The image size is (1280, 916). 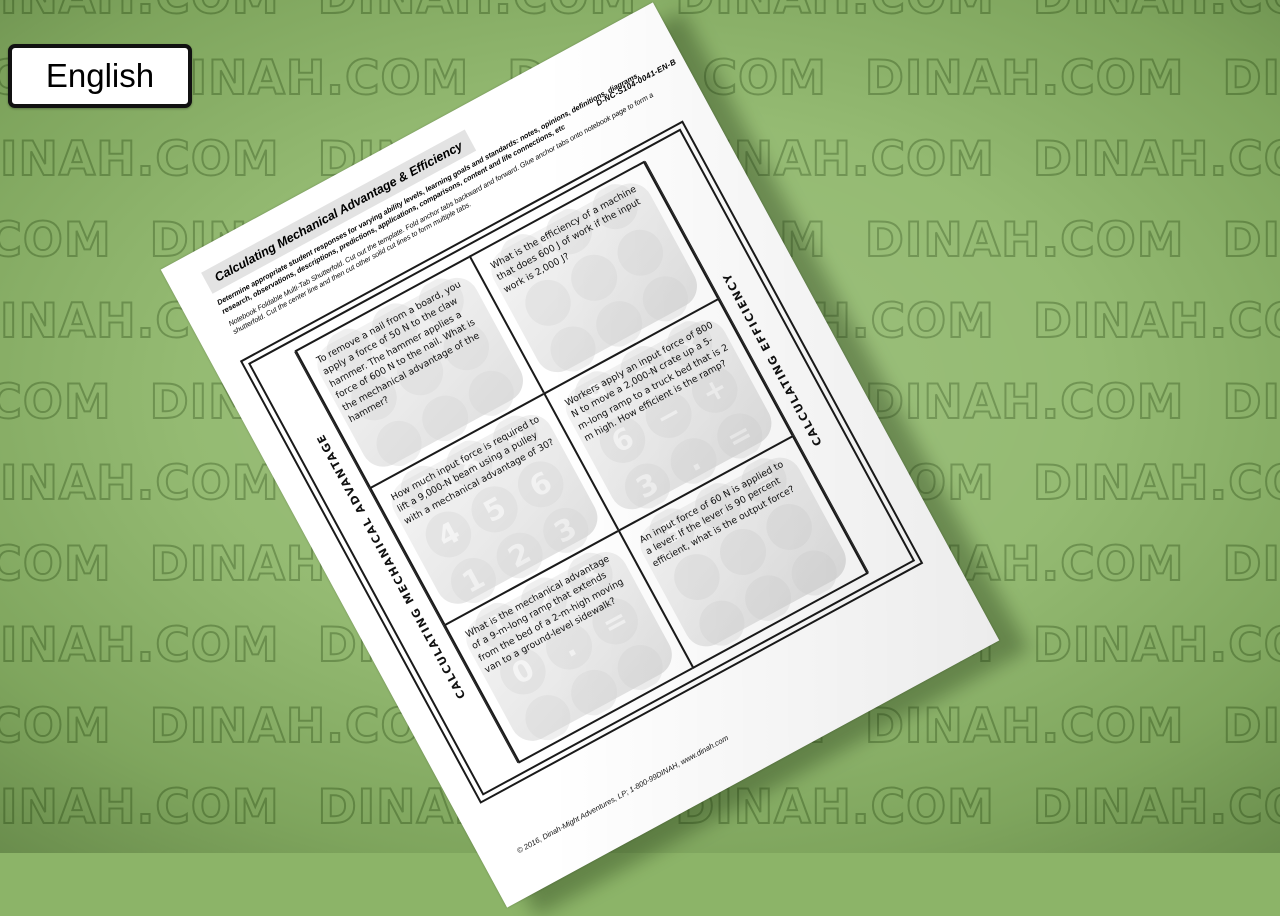 I want to click on language-badge: English, so click(x=100, y=76).